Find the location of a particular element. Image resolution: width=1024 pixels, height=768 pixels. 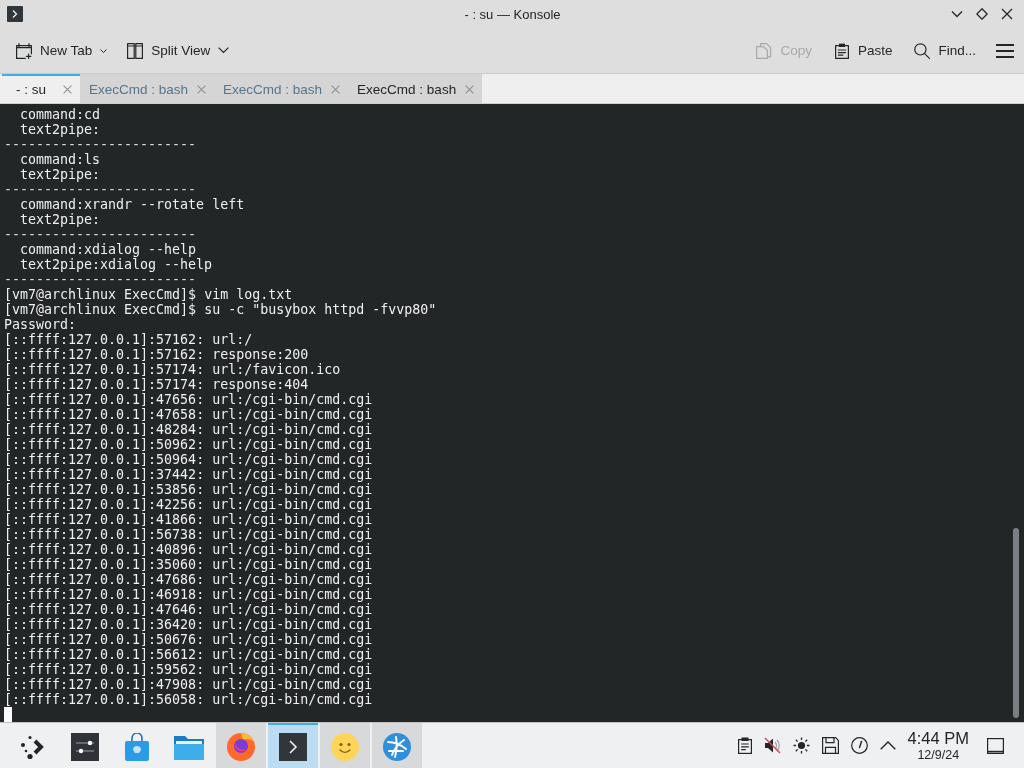

terminal-line: text2pipe:xdialog --help is located at coordinates (116, 264).